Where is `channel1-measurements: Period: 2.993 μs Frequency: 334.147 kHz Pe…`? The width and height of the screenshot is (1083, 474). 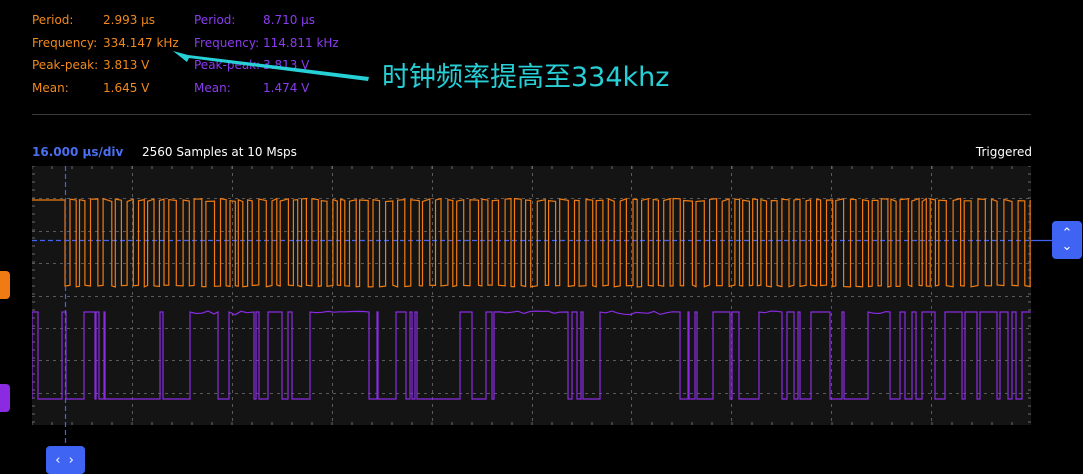 channel1-measurements: Period: 2.993 μs Frequency: 334.147 kHz Pe… is located at coordinates (105, 54).